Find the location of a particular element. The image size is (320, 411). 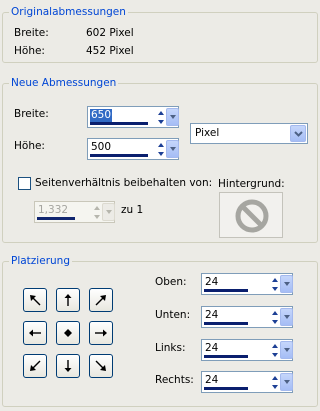

new-height-level-bar is located at coordinates (119, 155).